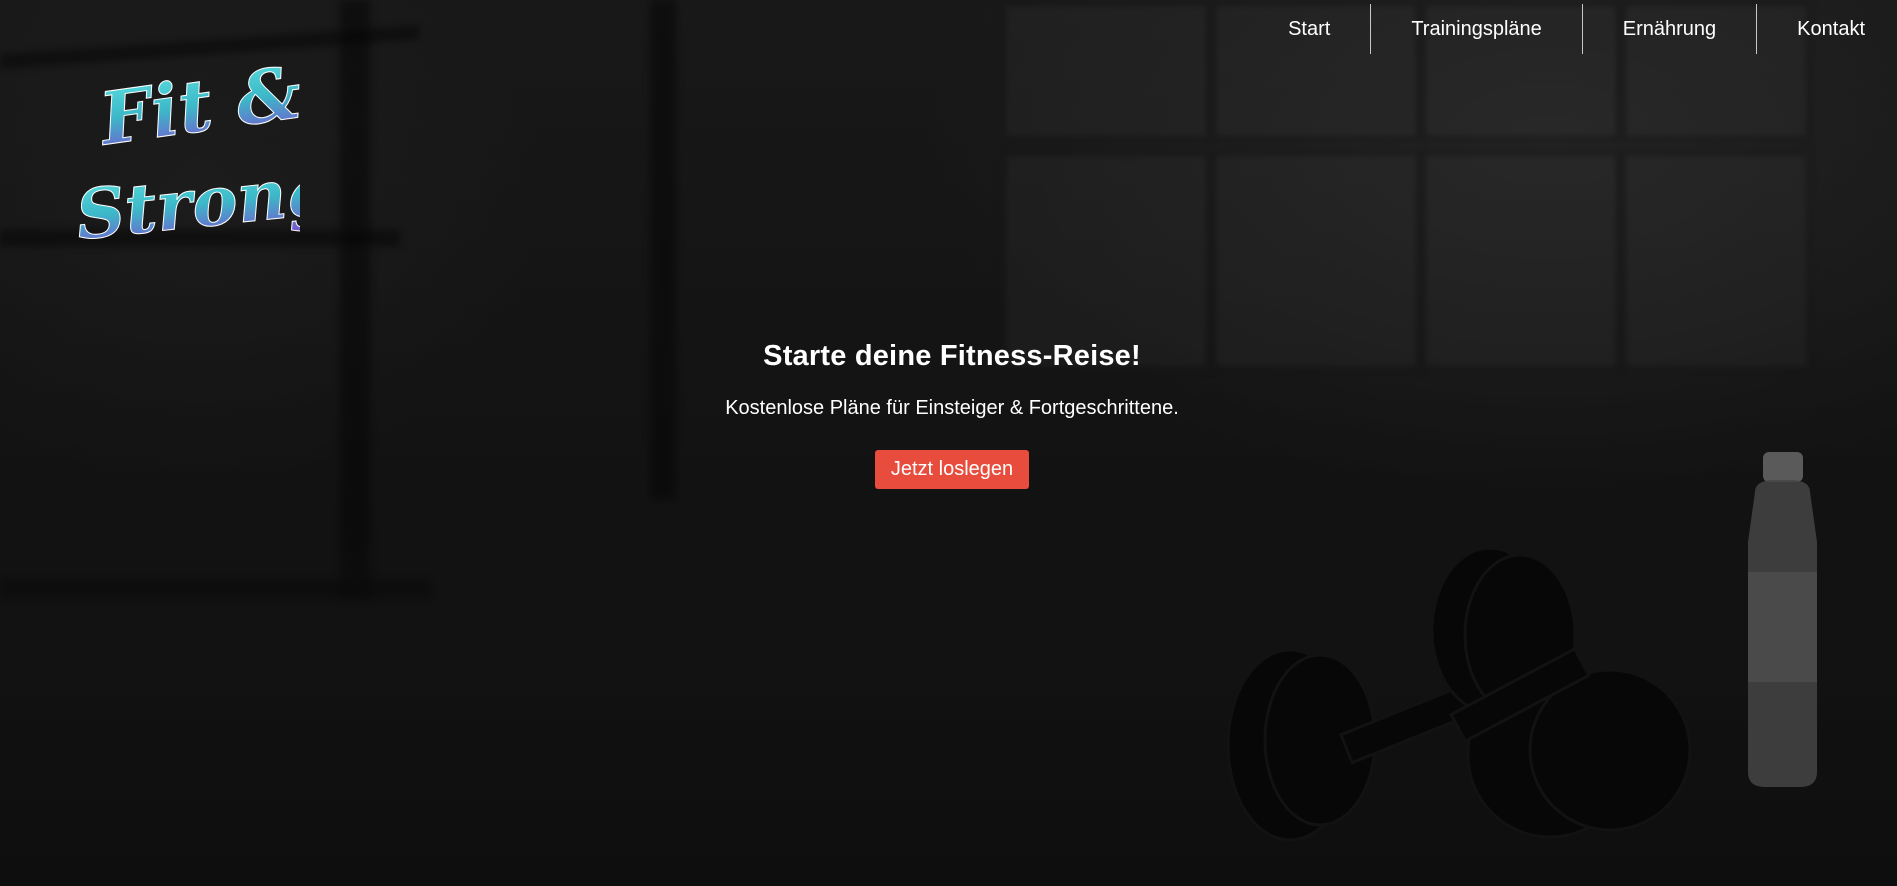  Describe the element at coordinates (1476, 29) in the screenshot. I see `nav-item-trainingsplaene: Trainingspläne` at that location.